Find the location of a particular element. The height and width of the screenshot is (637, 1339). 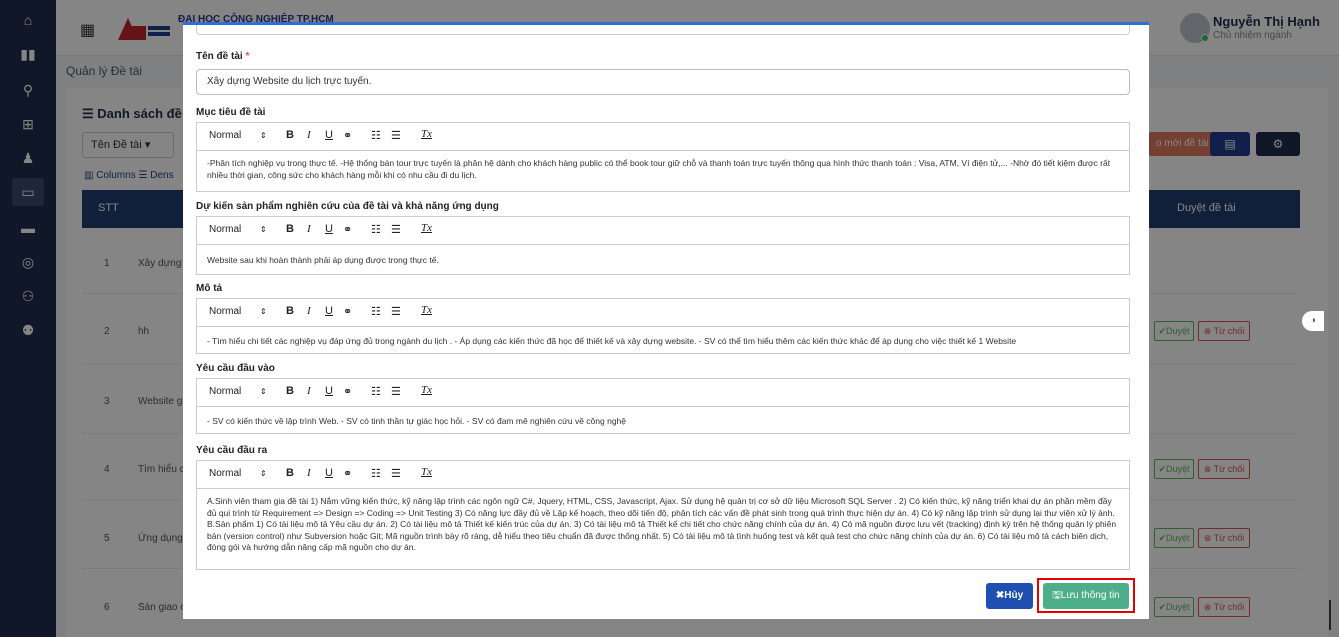

scrollbar-edge is located at coordinates (1330, 615).